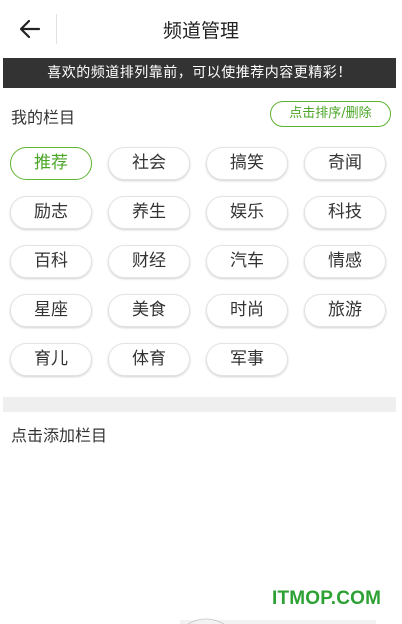 This screenshot has width=402, height=624. I want to click on add-channels-title: 点击添加栏目, so click(59, 435).